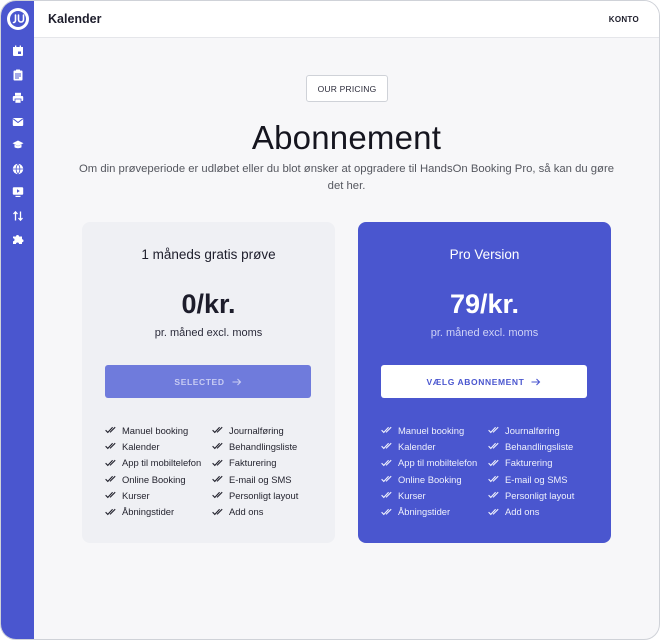 The image size is (660, 640). I want to click on pricing-chip: OUR PRICING, so click(347, 88).